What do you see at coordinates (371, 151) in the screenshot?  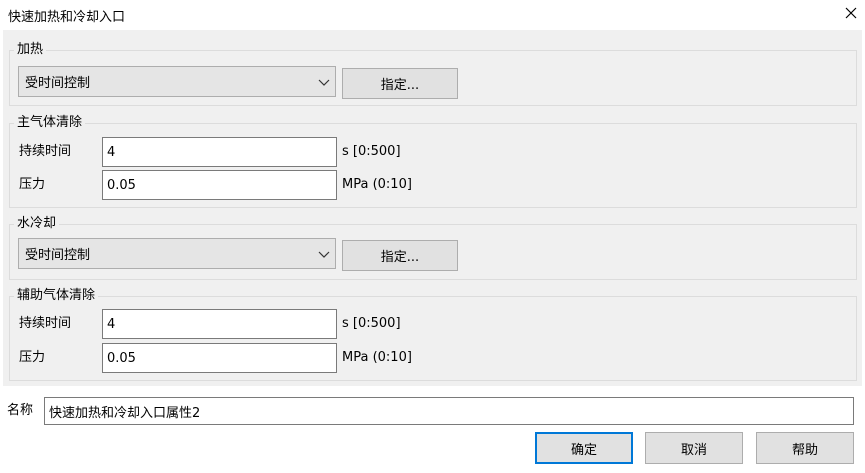 I see `main-duration-unit: s [0:500]` at bounding box center [371, 151].